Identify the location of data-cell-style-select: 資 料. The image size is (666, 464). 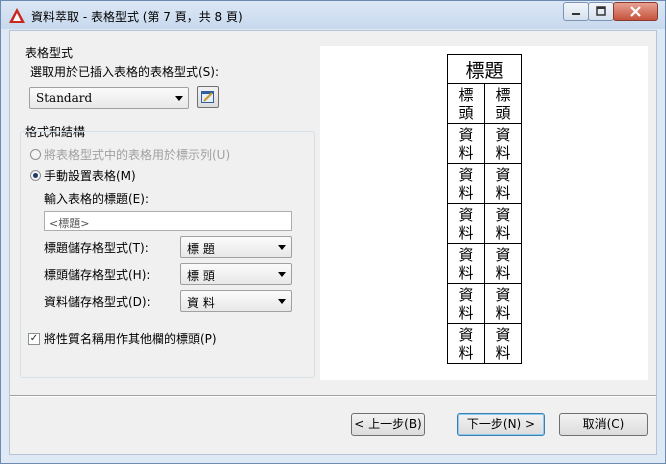
(236, 301).